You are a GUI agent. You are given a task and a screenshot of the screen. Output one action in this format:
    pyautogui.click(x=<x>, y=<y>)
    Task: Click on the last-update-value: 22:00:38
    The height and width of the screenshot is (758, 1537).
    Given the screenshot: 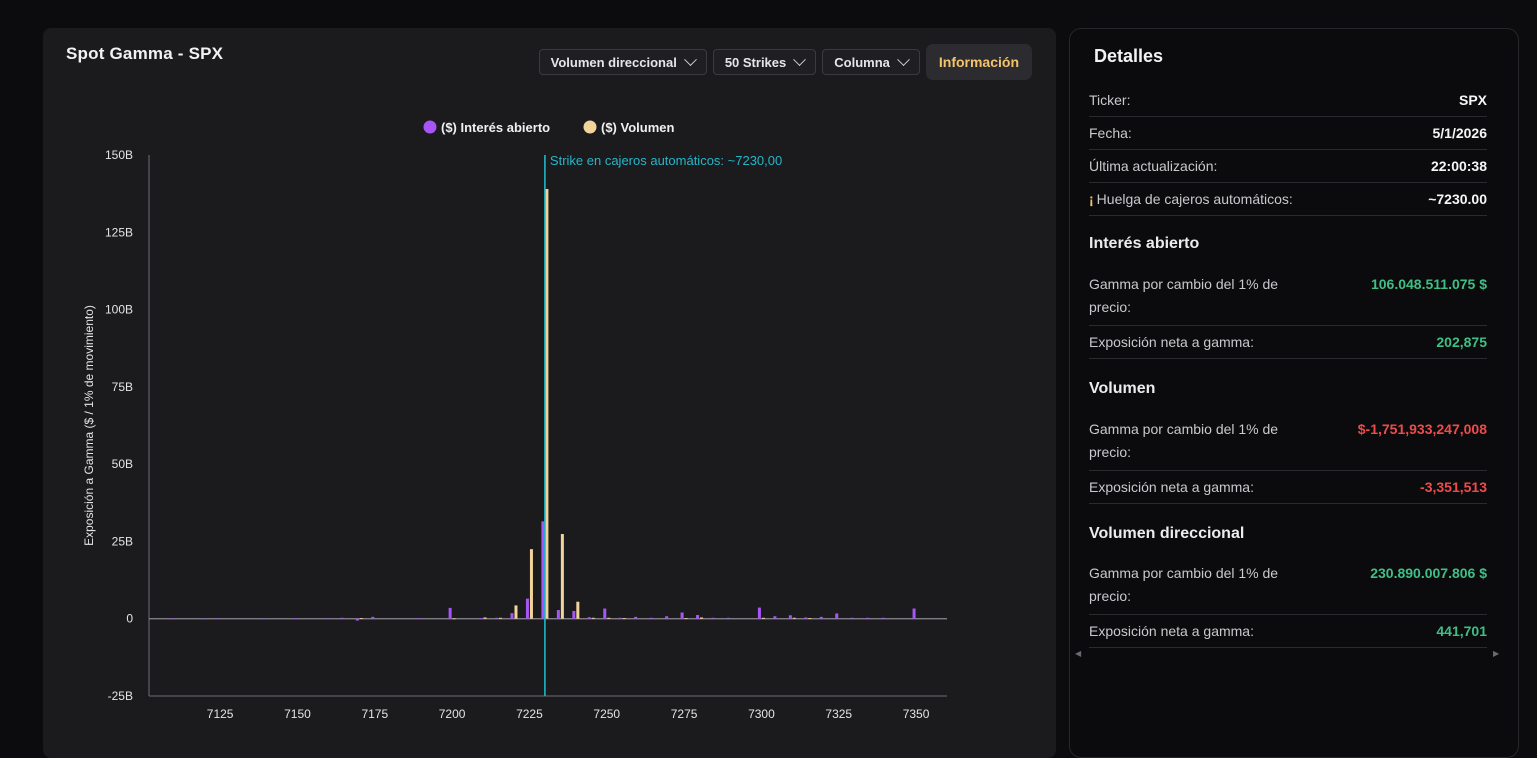 What is the action you would take?
    pyautogui.click(x=1458, y=166)
    